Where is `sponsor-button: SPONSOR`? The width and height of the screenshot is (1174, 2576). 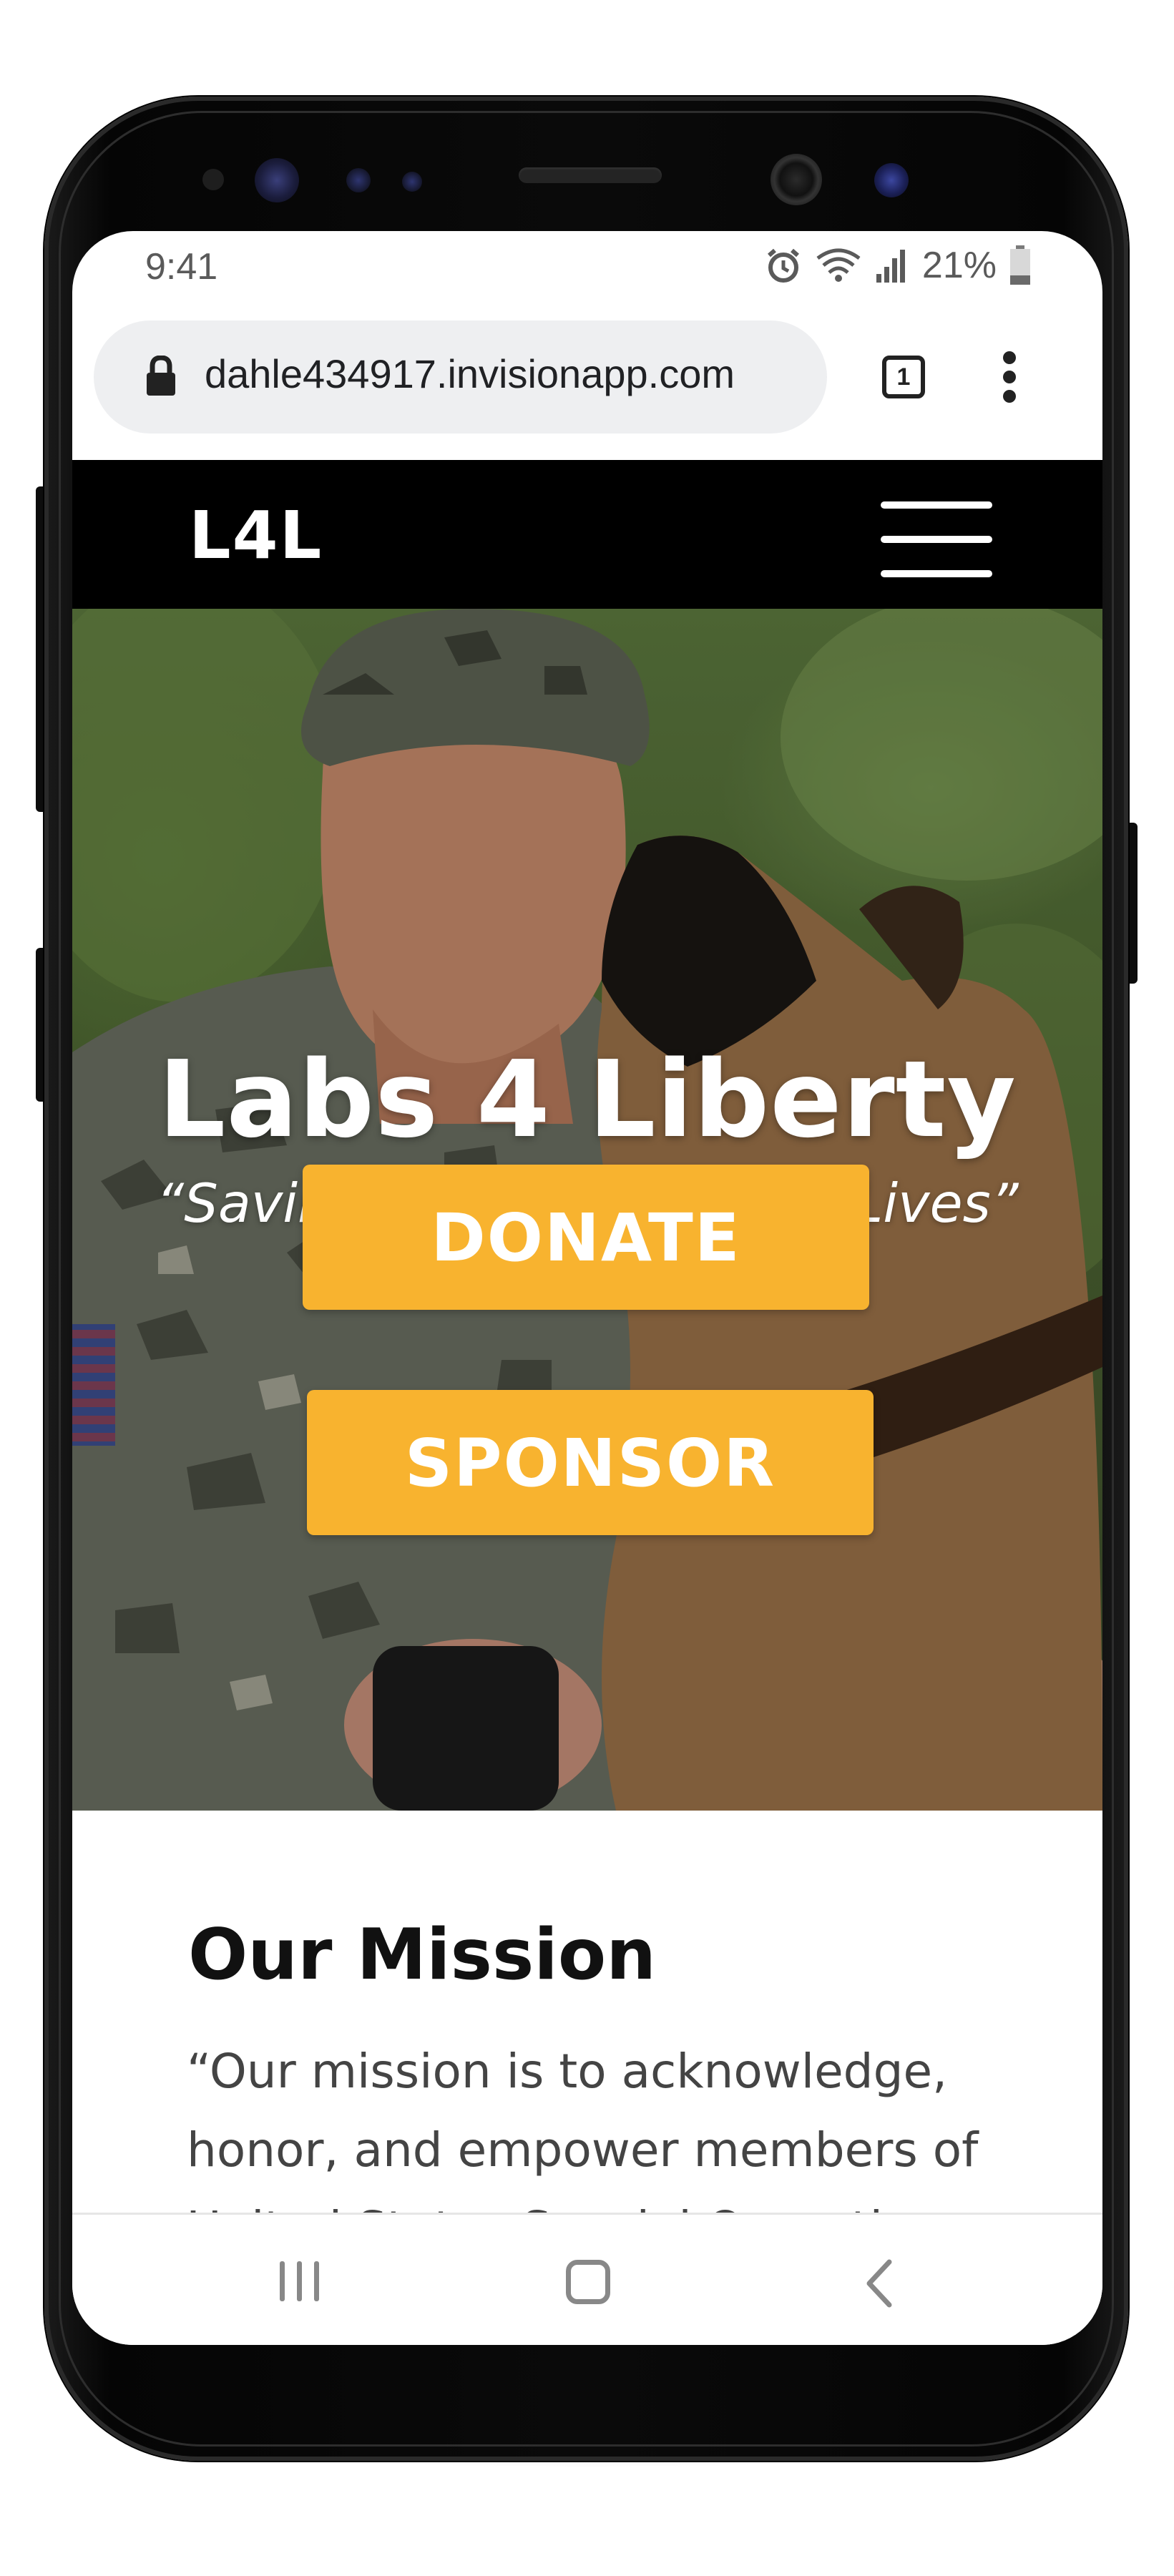
sponsor-button: SPONSOR is located at coordinates (590, 1462).